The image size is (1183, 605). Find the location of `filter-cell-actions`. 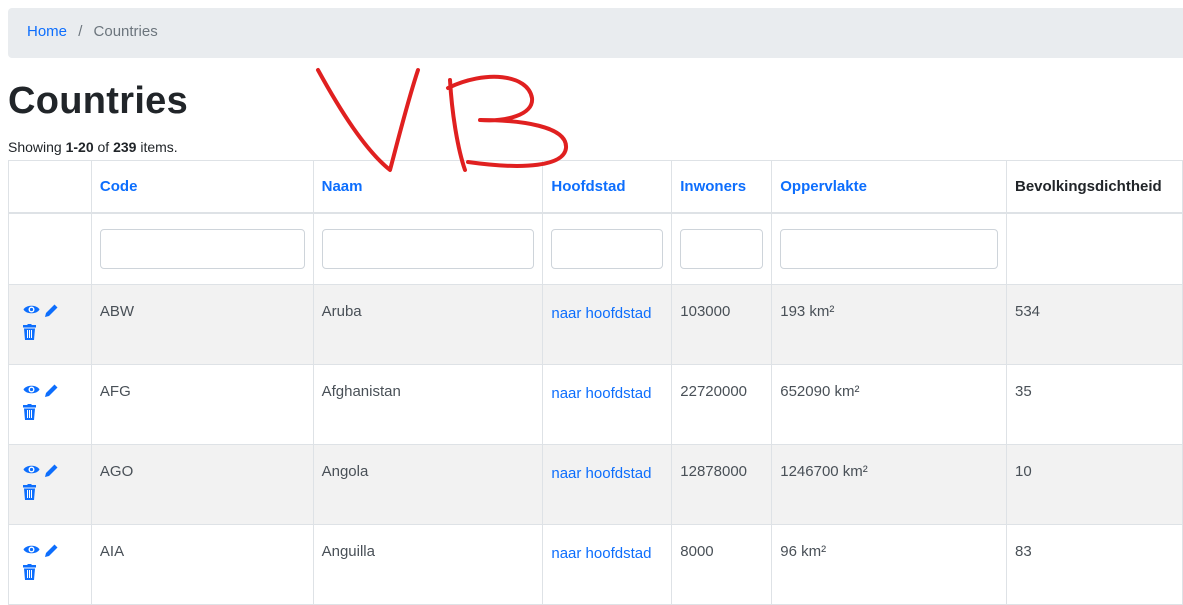

filter-cell-actions is located at coordinates (50, 248).